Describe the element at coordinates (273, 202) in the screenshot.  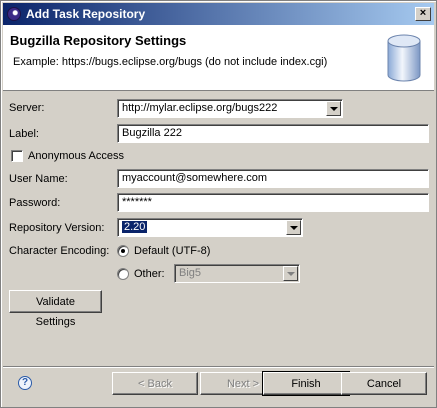
I see `password-input: *******` at that location.